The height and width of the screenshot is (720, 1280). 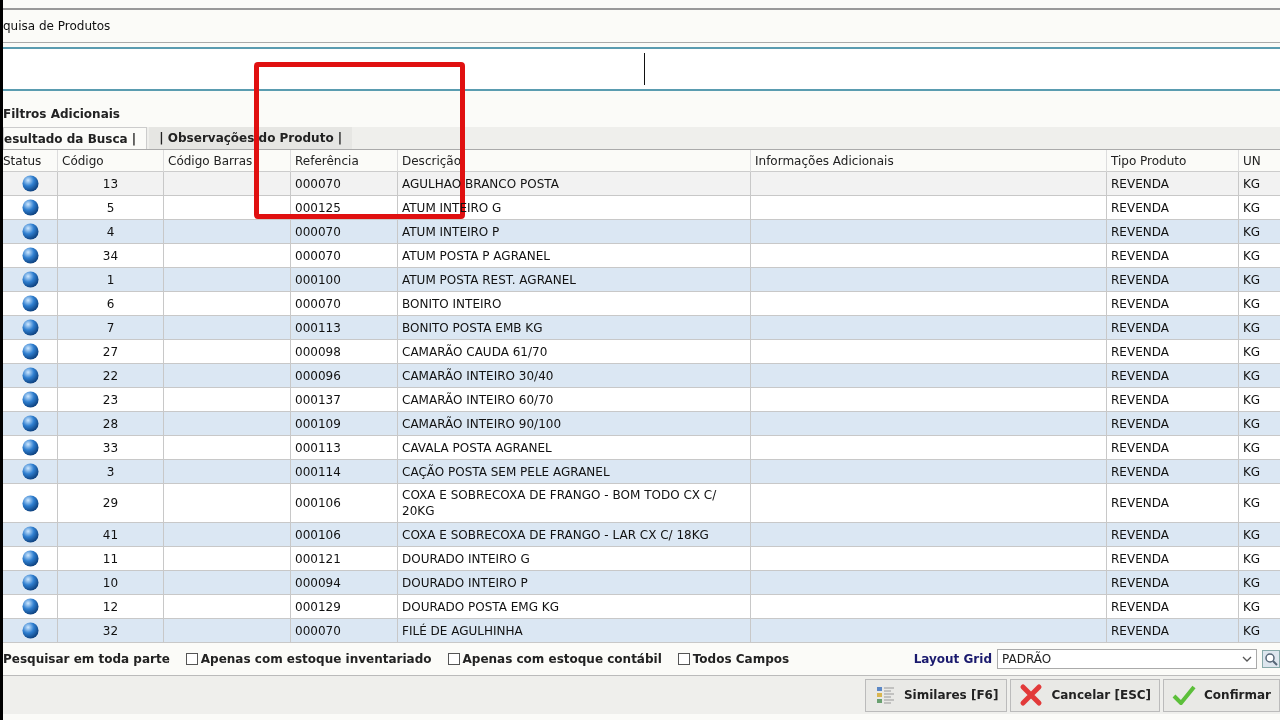 What do you see at coordinates (318, 327) in the screenshot?
I see `table-cell: 000113` at bounding box center [318, 327].